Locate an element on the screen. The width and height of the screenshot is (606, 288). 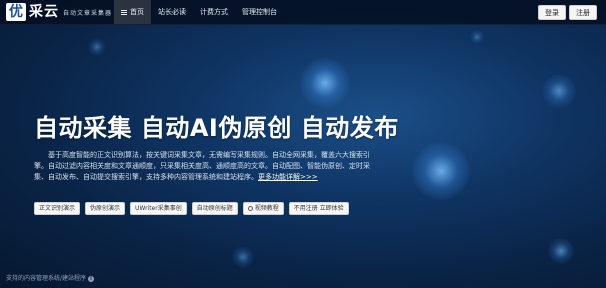
play-circle-icon is located at coordinates (250, 208).